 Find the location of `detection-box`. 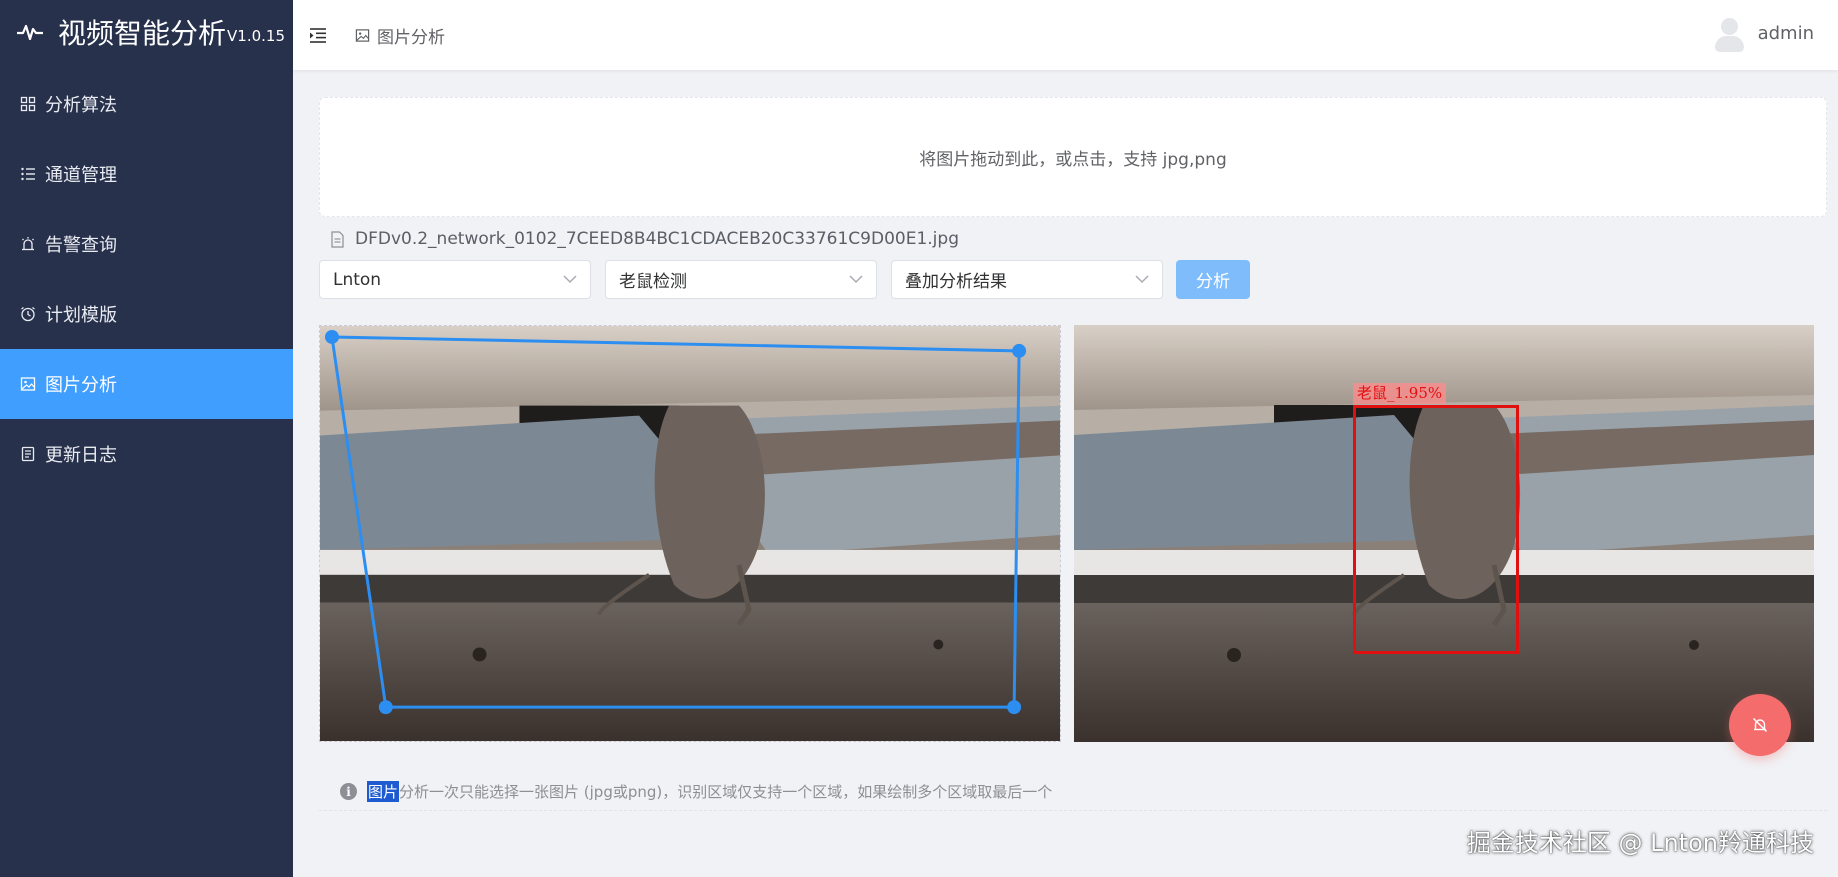

detection-box is located at coordinates (1436, 529).